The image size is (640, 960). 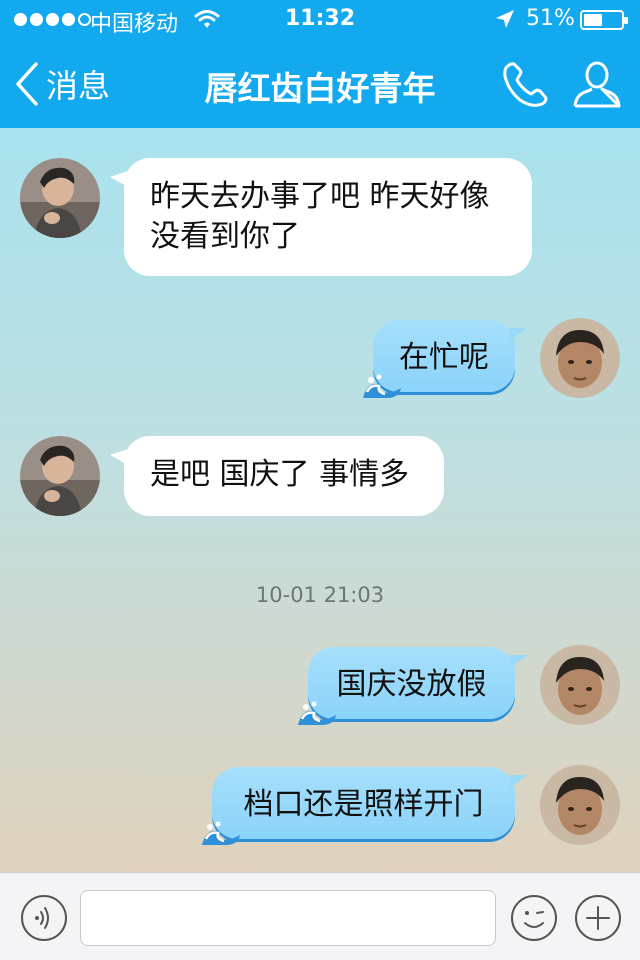 I want to click on message-text-line: 没看到你了, so click(x=225, y=236).